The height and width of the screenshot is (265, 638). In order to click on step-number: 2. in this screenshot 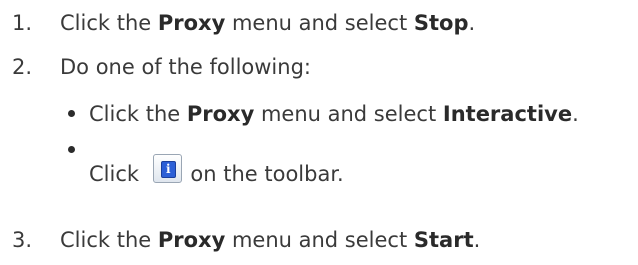, I will do `click(22, 67)`.